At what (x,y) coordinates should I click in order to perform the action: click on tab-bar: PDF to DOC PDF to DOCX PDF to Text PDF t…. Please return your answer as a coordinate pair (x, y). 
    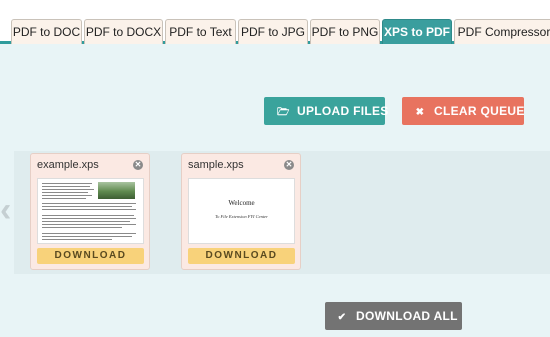
    Looking at the image, I should click on (275, 22).